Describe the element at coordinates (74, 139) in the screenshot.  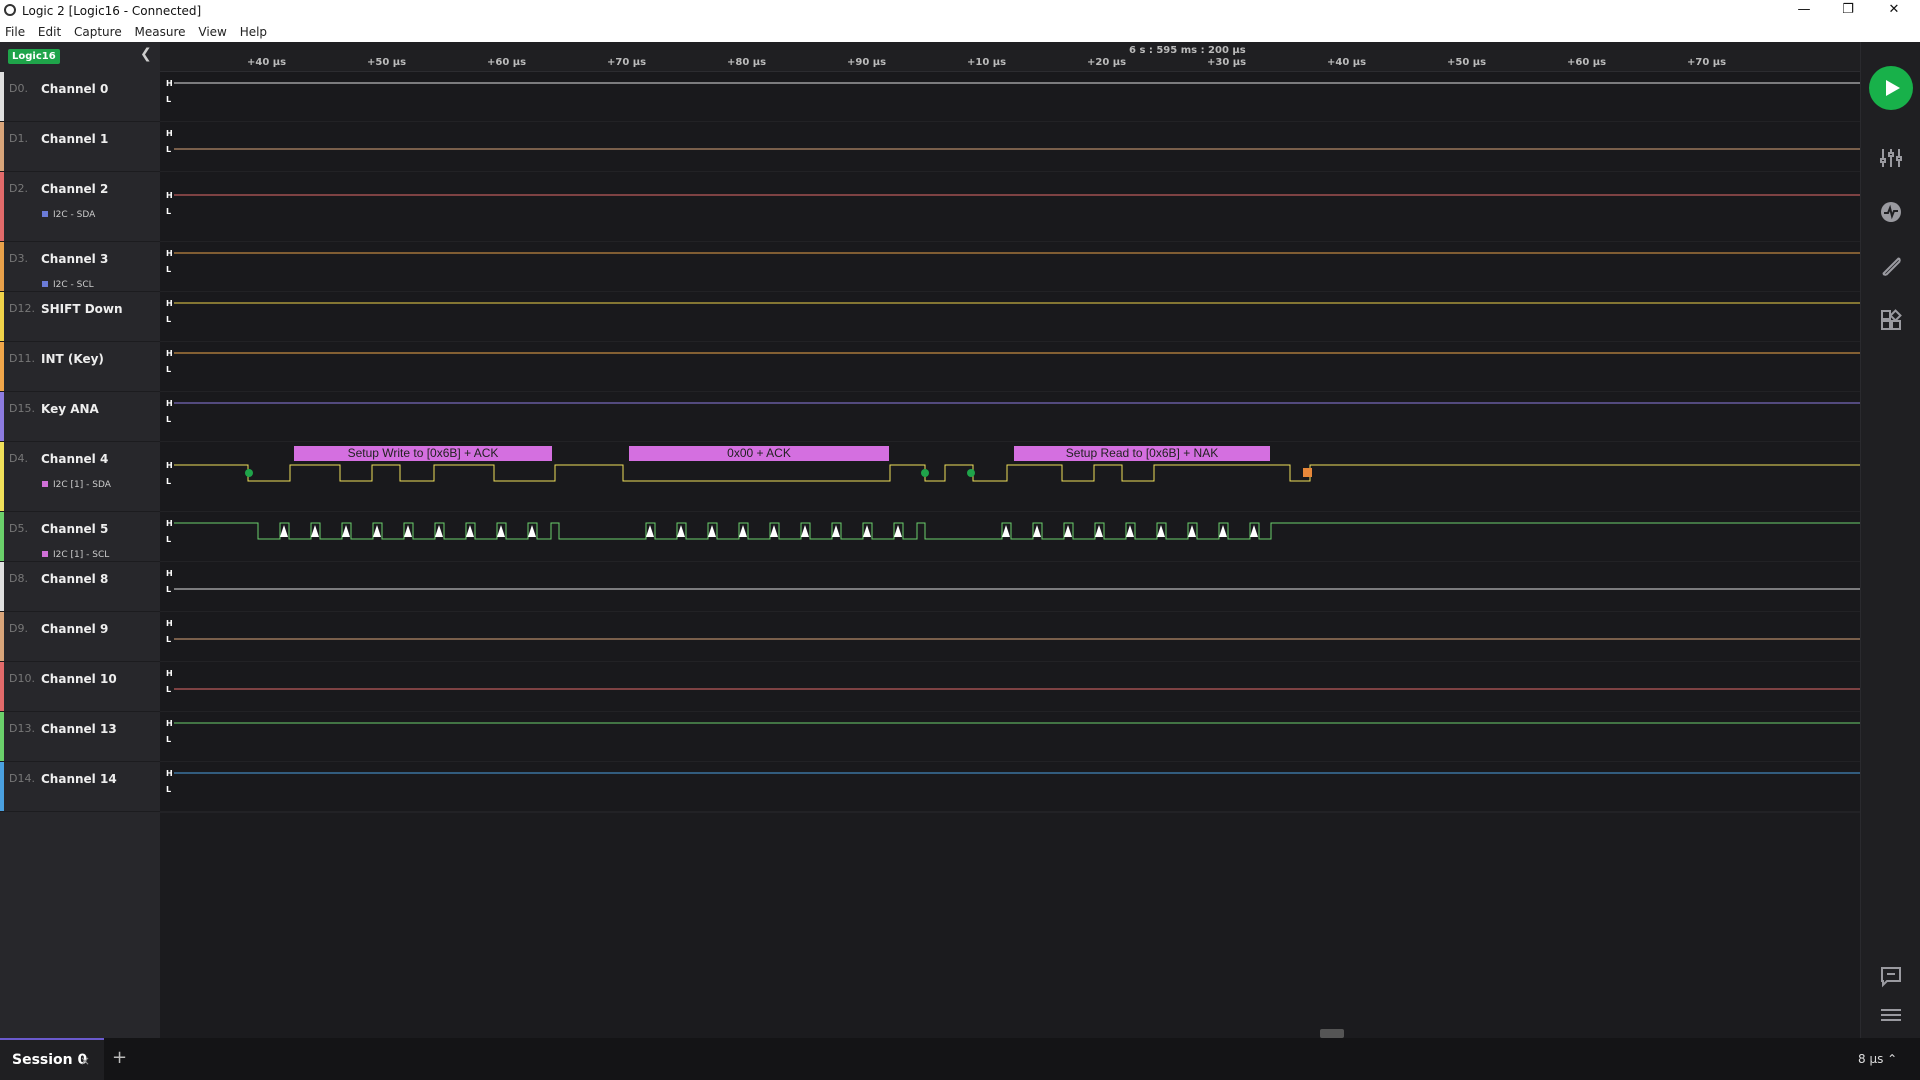
I see `channel-name: Channel 1` at that location.